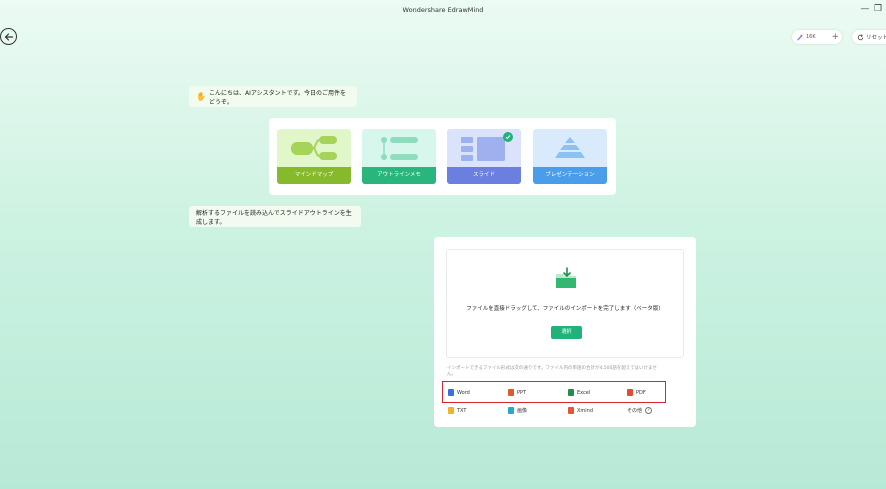  What do you see at coordinates (860, 36) in the screenshot?
I see `refresh-icon` at bounding box center [860, 36].